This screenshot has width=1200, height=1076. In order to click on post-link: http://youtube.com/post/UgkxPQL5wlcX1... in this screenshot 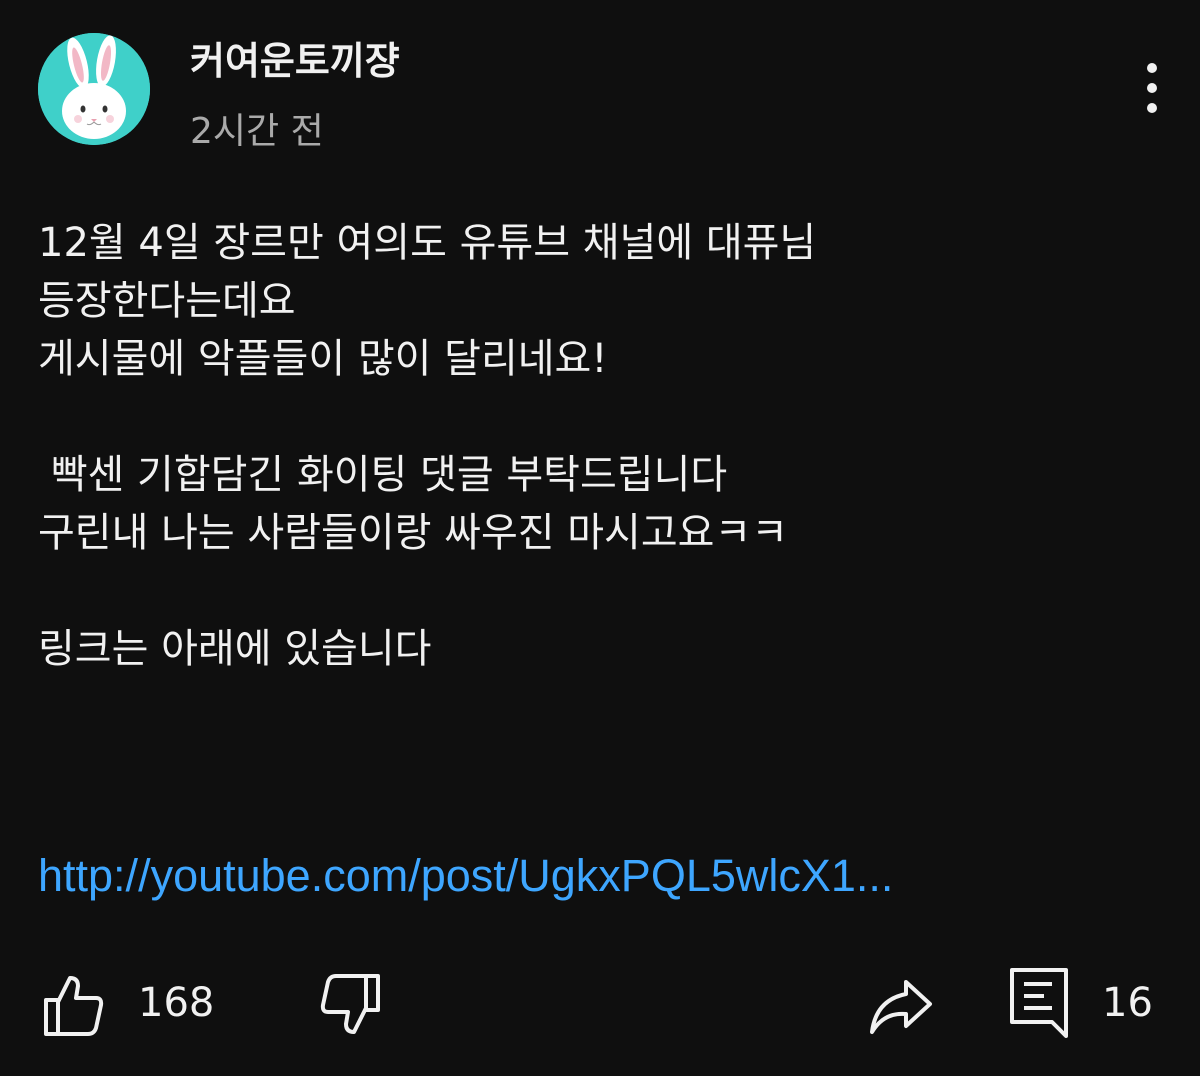, I will do `click(465, 876)`.